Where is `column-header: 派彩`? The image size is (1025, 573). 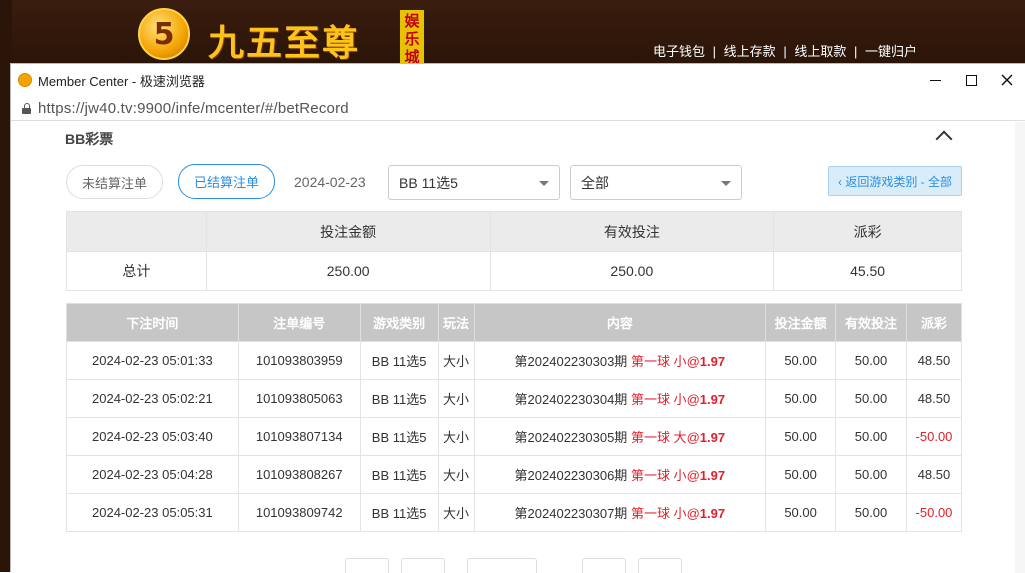
column-header: 派彩 is located at coordinates (934, 322).